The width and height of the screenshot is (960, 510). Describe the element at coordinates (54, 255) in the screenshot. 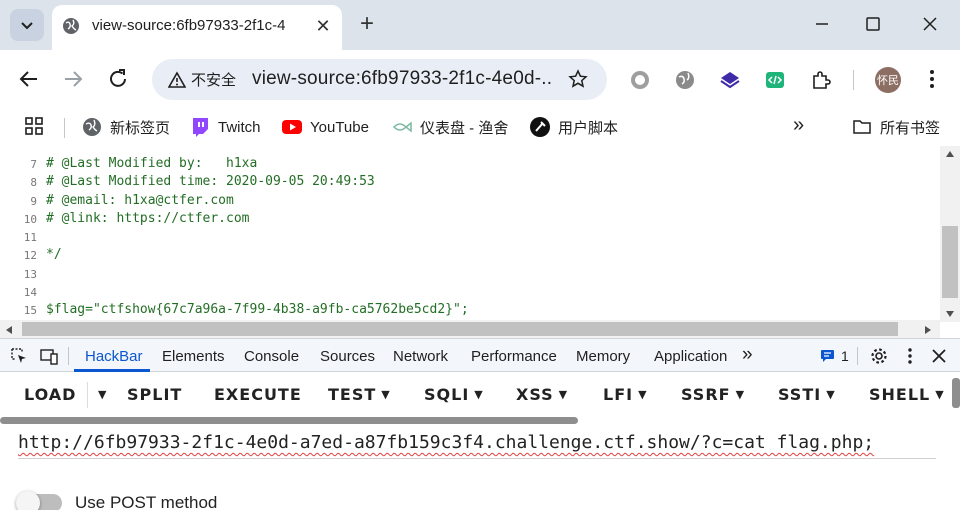

I see `source-code-text: */` at that location.